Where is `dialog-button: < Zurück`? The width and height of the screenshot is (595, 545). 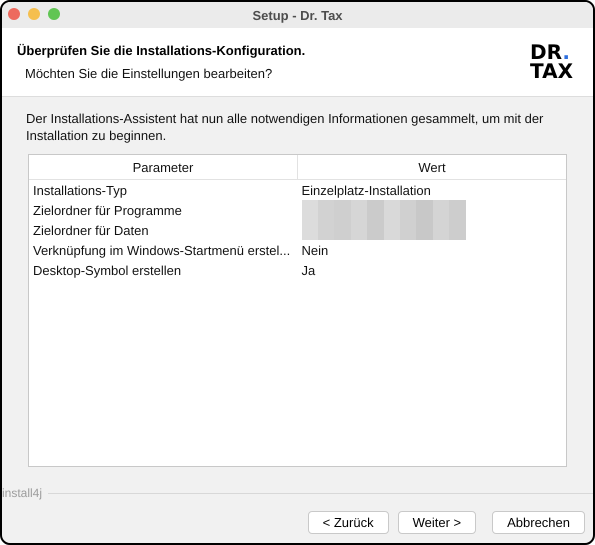
dialog-button: < Zurück is located at coordinates (348, 522).